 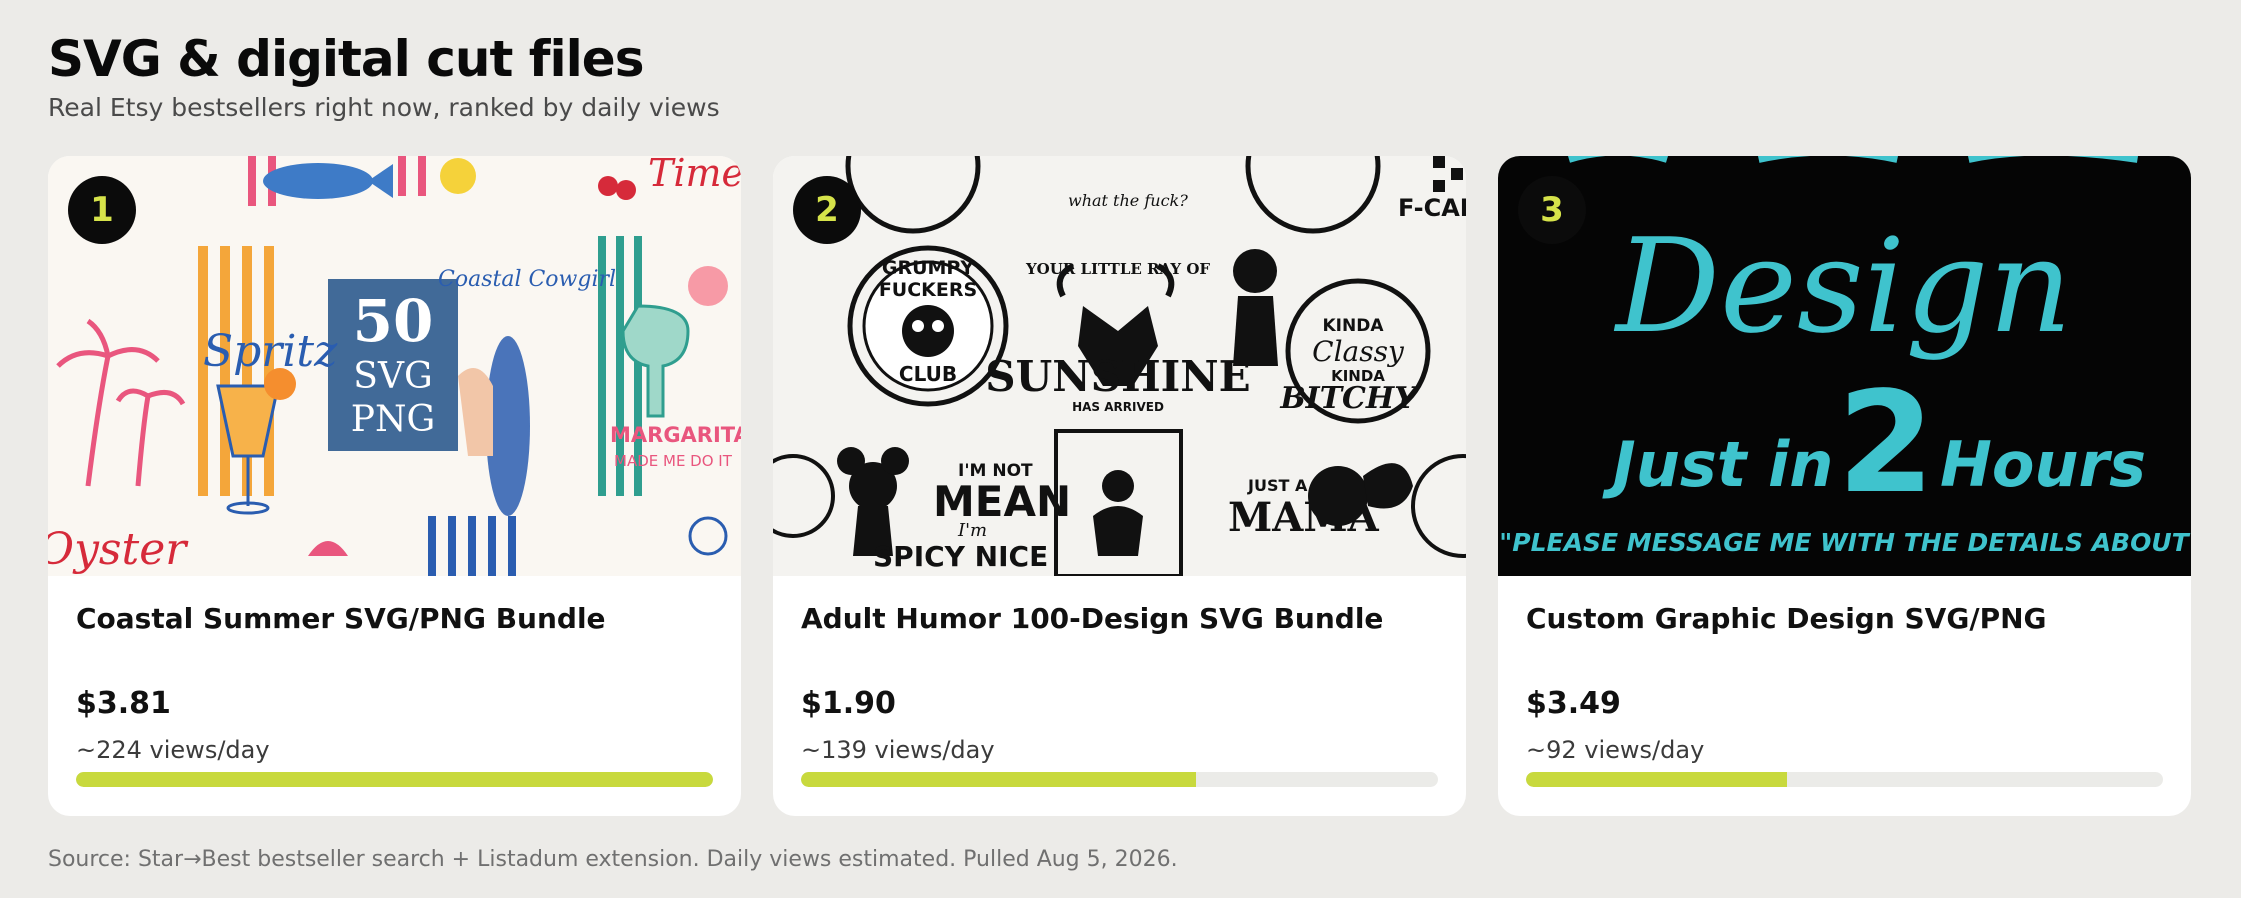 I want to click on views-per-day: ~139 views/day, so click(x=898, y=750).